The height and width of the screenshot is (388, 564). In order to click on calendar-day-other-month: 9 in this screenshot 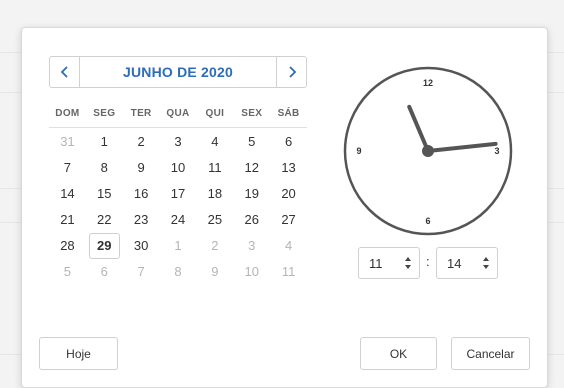, I will do `click(214, 272)`.